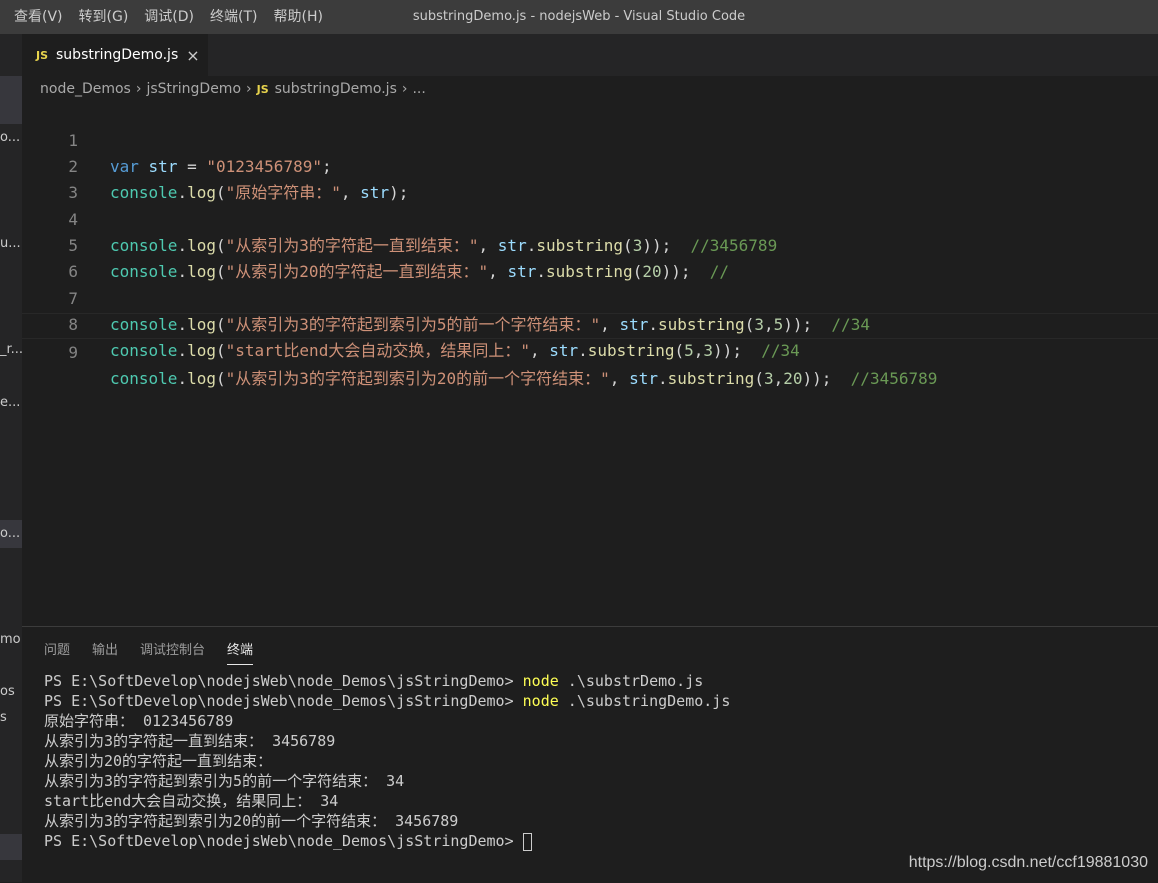 This screenshot has width=1158, height=883. Describe the element at coordinates (1028, 862) in the screenshot. I see `watermark: https://blog.csdn.net/ccf19881030` at that location.